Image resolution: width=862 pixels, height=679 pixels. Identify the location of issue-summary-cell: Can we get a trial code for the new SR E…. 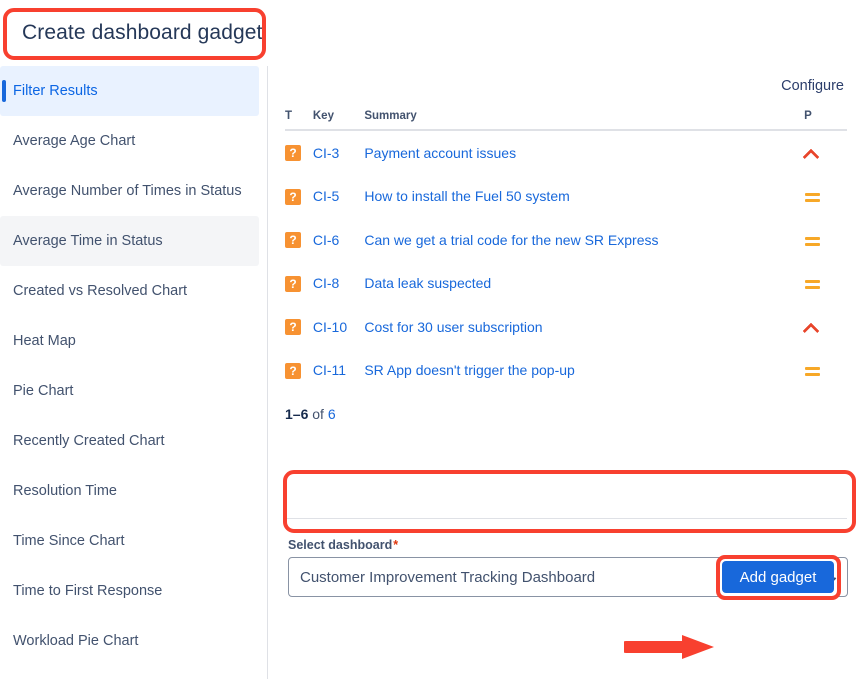
(584, 240).